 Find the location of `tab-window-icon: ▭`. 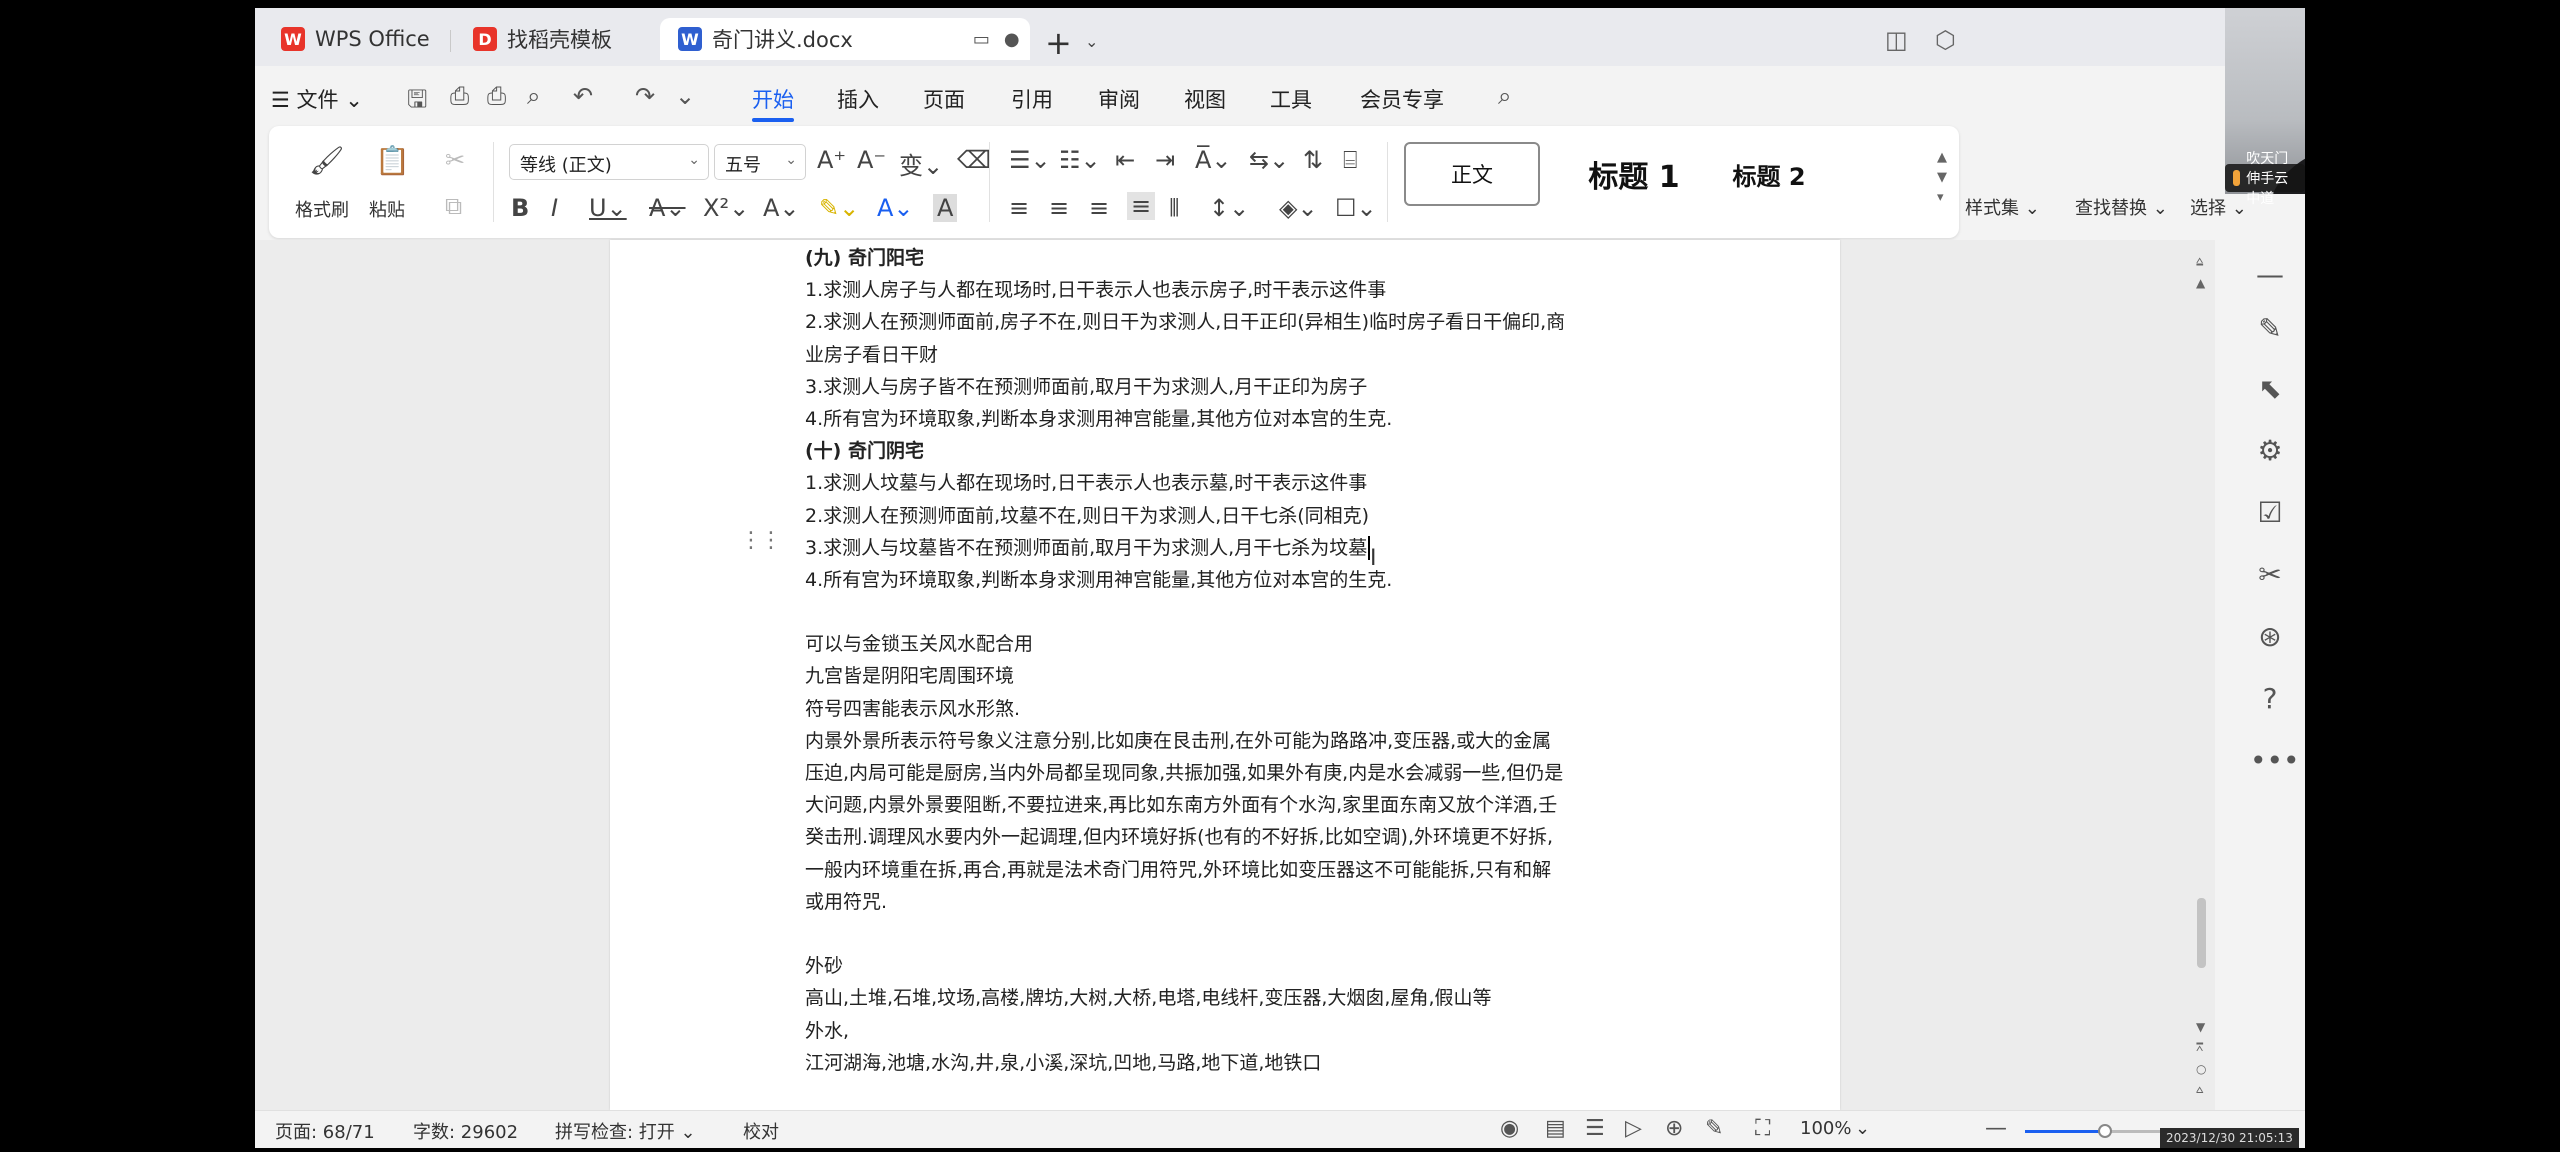

tab-window-icon: ▭ is located at coordinates (981, 39).